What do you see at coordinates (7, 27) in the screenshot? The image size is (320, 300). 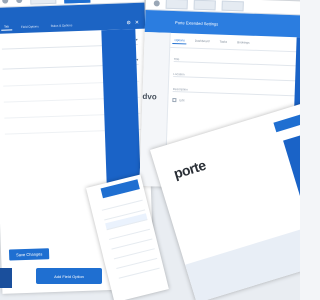 I see `tab-general: Tab` at bounding box center [7, 27].